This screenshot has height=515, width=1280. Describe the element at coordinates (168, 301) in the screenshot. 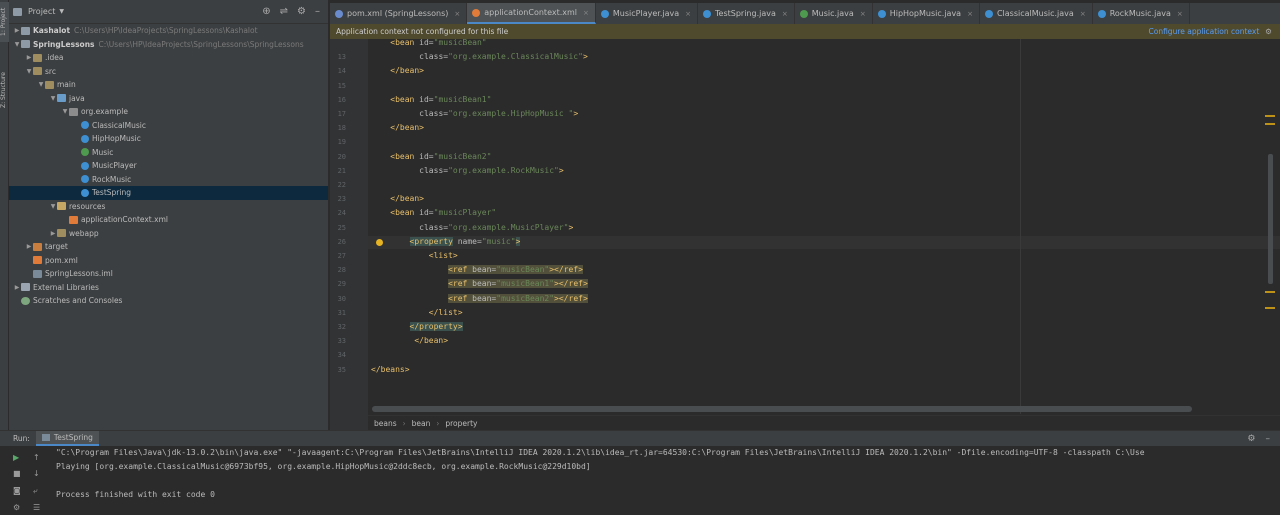

I see `tree-item: Scratches and Consoles` at that location.